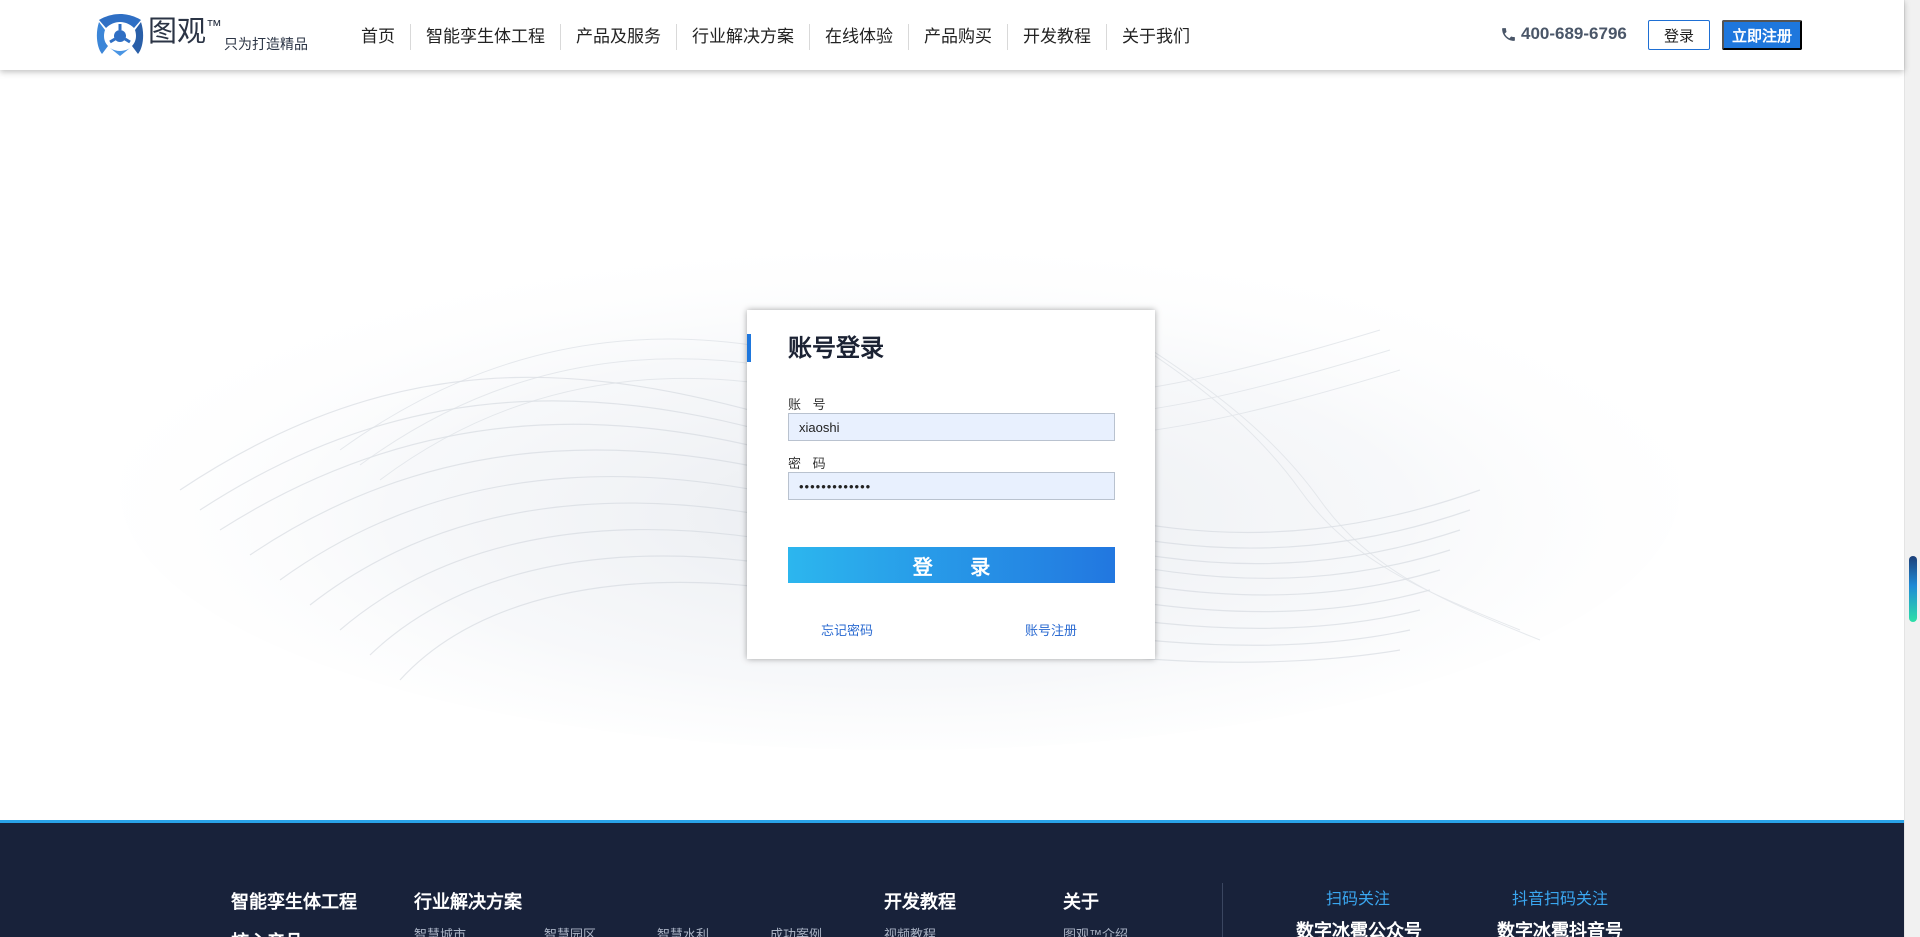  I want to click on footer-link-smart-park: 智慧园区, so click(570, 930).